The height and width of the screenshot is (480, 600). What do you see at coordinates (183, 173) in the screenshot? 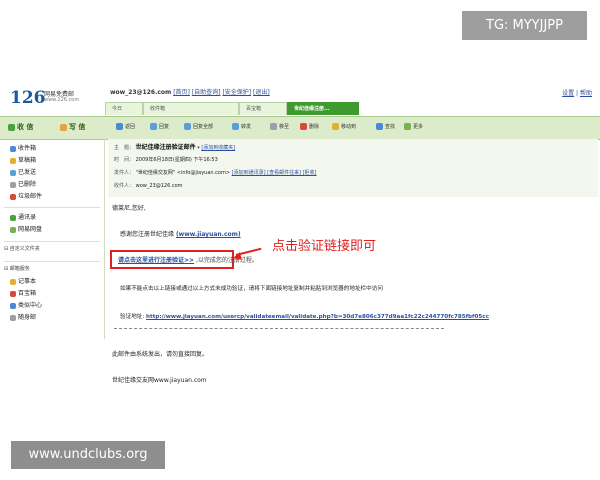
I see `mail-from: "世纪佳缘交友网" <info@jiayuan.com>` at bounding box center [183, 173].